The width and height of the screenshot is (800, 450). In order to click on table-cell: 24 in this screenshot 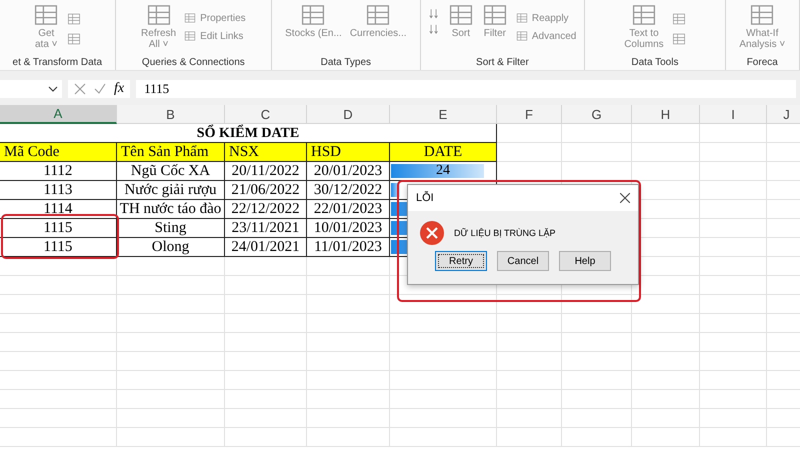, I will do `click(443, 171)`.